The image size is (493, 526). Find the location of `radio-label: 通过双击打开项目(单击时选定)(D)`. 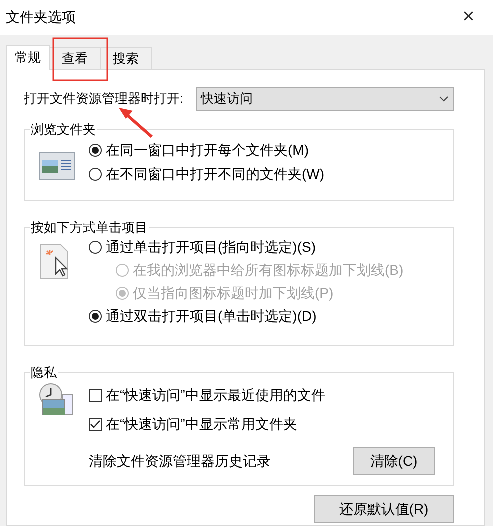

radio-label: 通过双击打开项目(单击时选定)(D) is located at coordinates (211, 316).